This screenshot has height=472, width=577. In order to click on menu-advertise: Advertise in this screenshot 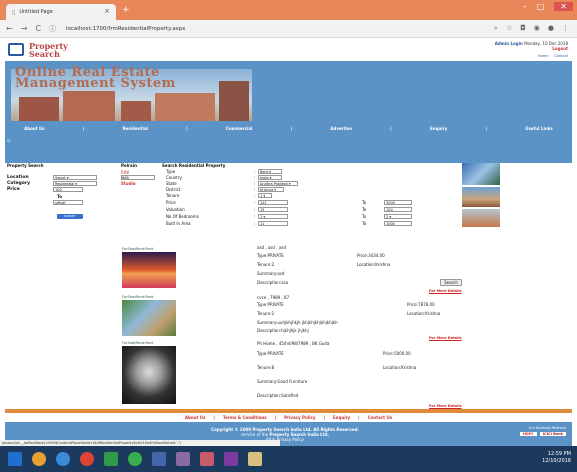, I will do `click(341, 128)`.